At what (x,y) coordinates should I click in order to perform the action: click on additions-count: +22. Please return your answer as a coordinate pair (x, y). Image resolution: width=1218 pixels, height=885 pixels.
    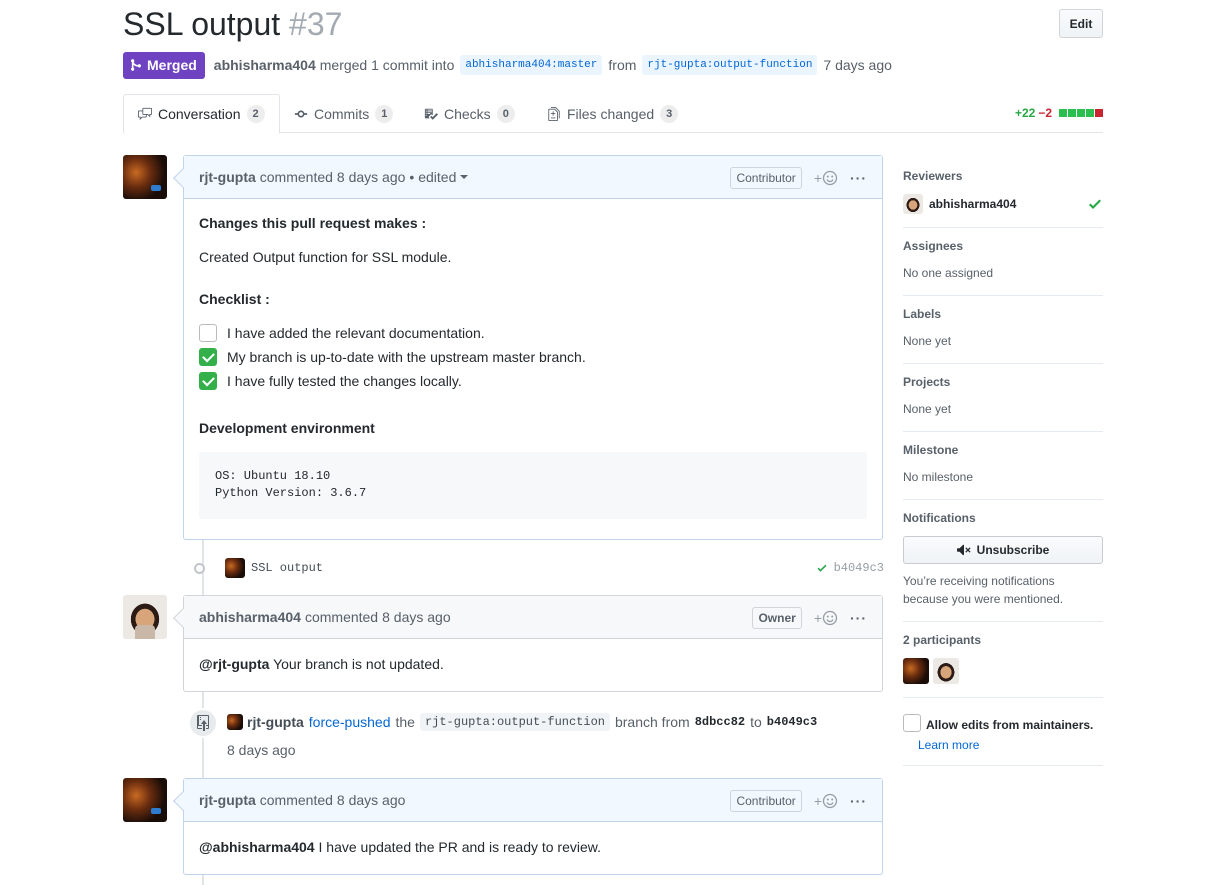
    Looking at the image, I should click on (1025, 113).